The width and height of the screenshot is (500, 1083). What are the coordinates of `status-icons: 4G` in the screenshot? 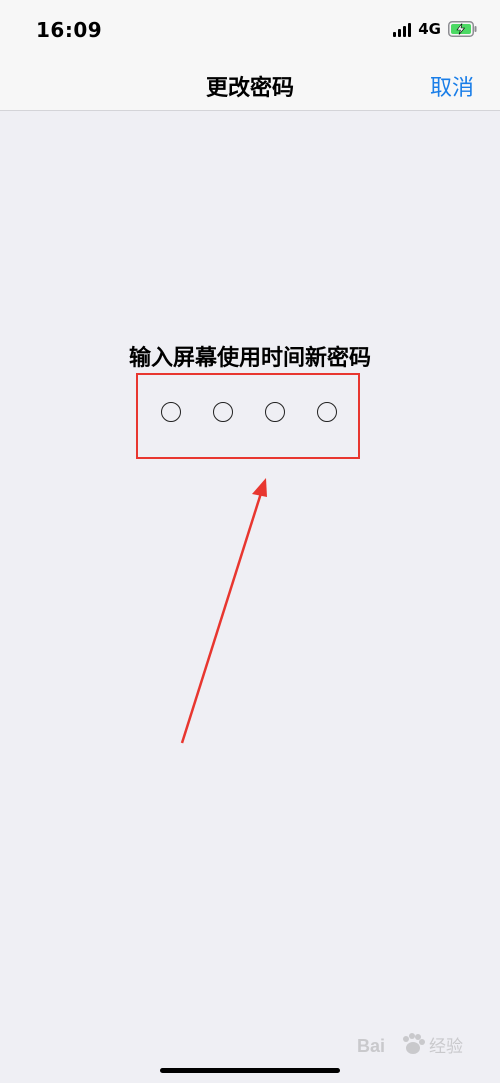 It's located at (435, 29).